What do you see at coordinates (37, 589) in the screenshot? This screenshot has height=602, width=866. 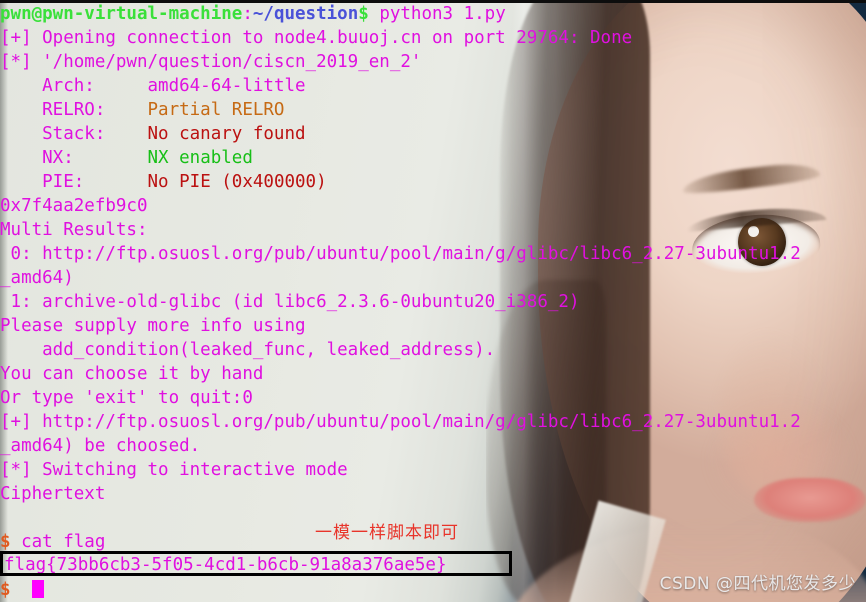 I see `terminal-cursor` at bounding box center [37, 589].